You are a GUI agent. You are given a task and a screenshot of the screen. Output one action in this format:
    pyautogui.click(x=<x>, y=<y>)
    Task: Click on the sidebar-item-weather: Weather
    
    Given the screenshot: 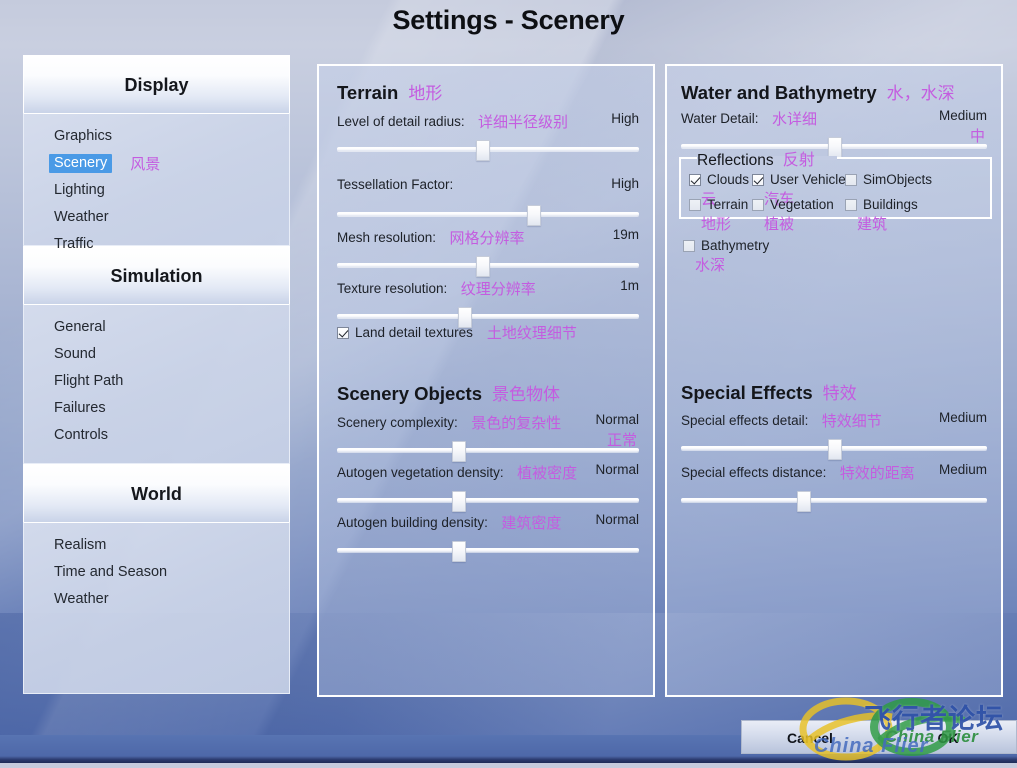 What is the action you would take?
    pyautogui.click(x=156, y=217)
    